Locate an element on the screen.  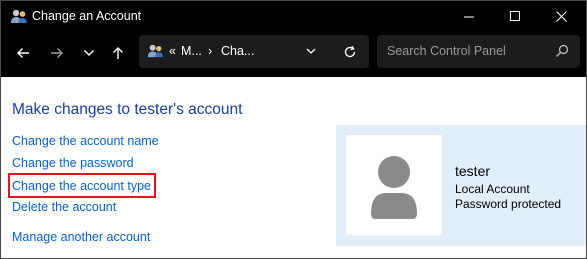
arrow-left-icon is located at coordinates (23, 53).